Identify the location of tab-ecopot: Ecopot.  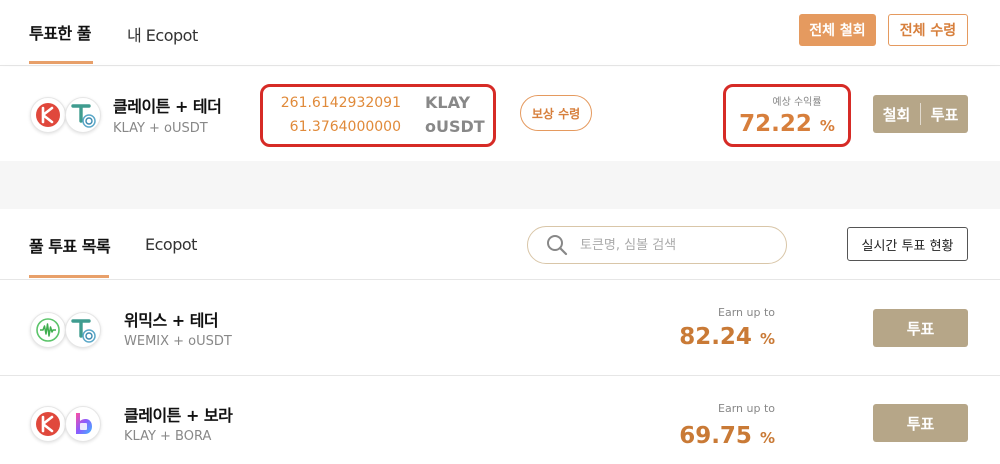
(171, 244).